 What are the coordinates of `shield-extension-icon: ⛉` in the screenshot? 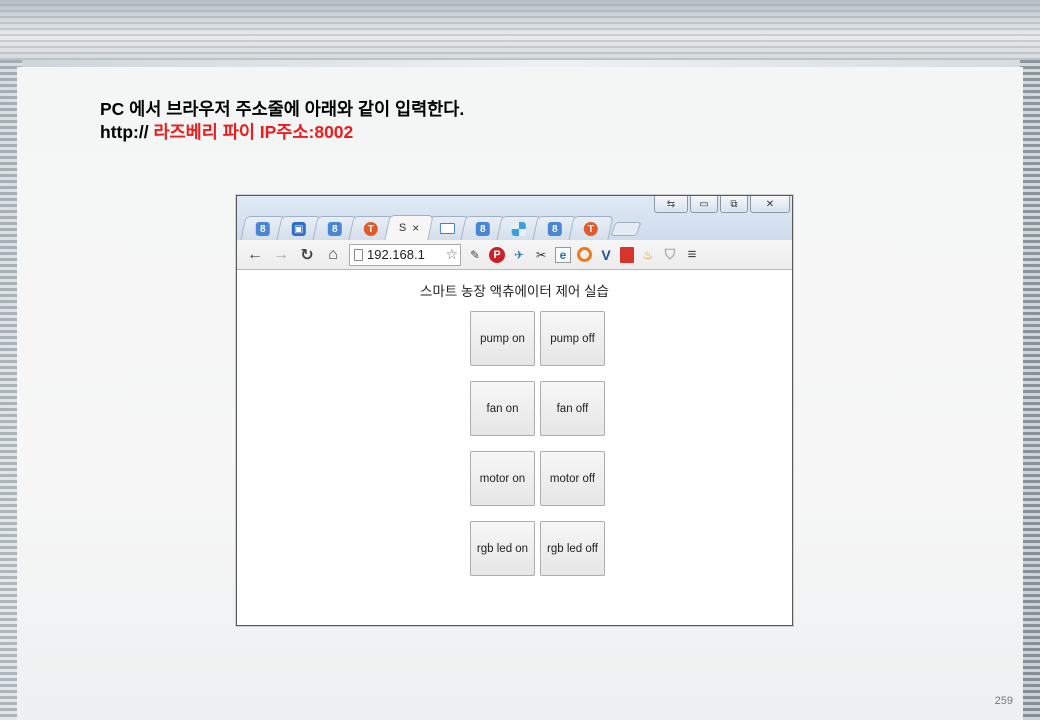 It's located at (670, 254).